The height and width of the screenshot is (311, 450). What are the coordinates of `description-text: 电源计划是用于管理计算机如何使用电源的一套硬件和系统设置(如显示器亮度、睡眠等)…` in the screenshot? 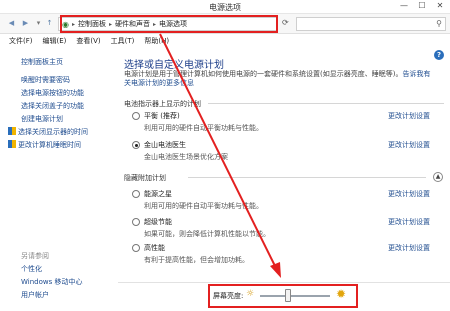 It's located at (263, 74).